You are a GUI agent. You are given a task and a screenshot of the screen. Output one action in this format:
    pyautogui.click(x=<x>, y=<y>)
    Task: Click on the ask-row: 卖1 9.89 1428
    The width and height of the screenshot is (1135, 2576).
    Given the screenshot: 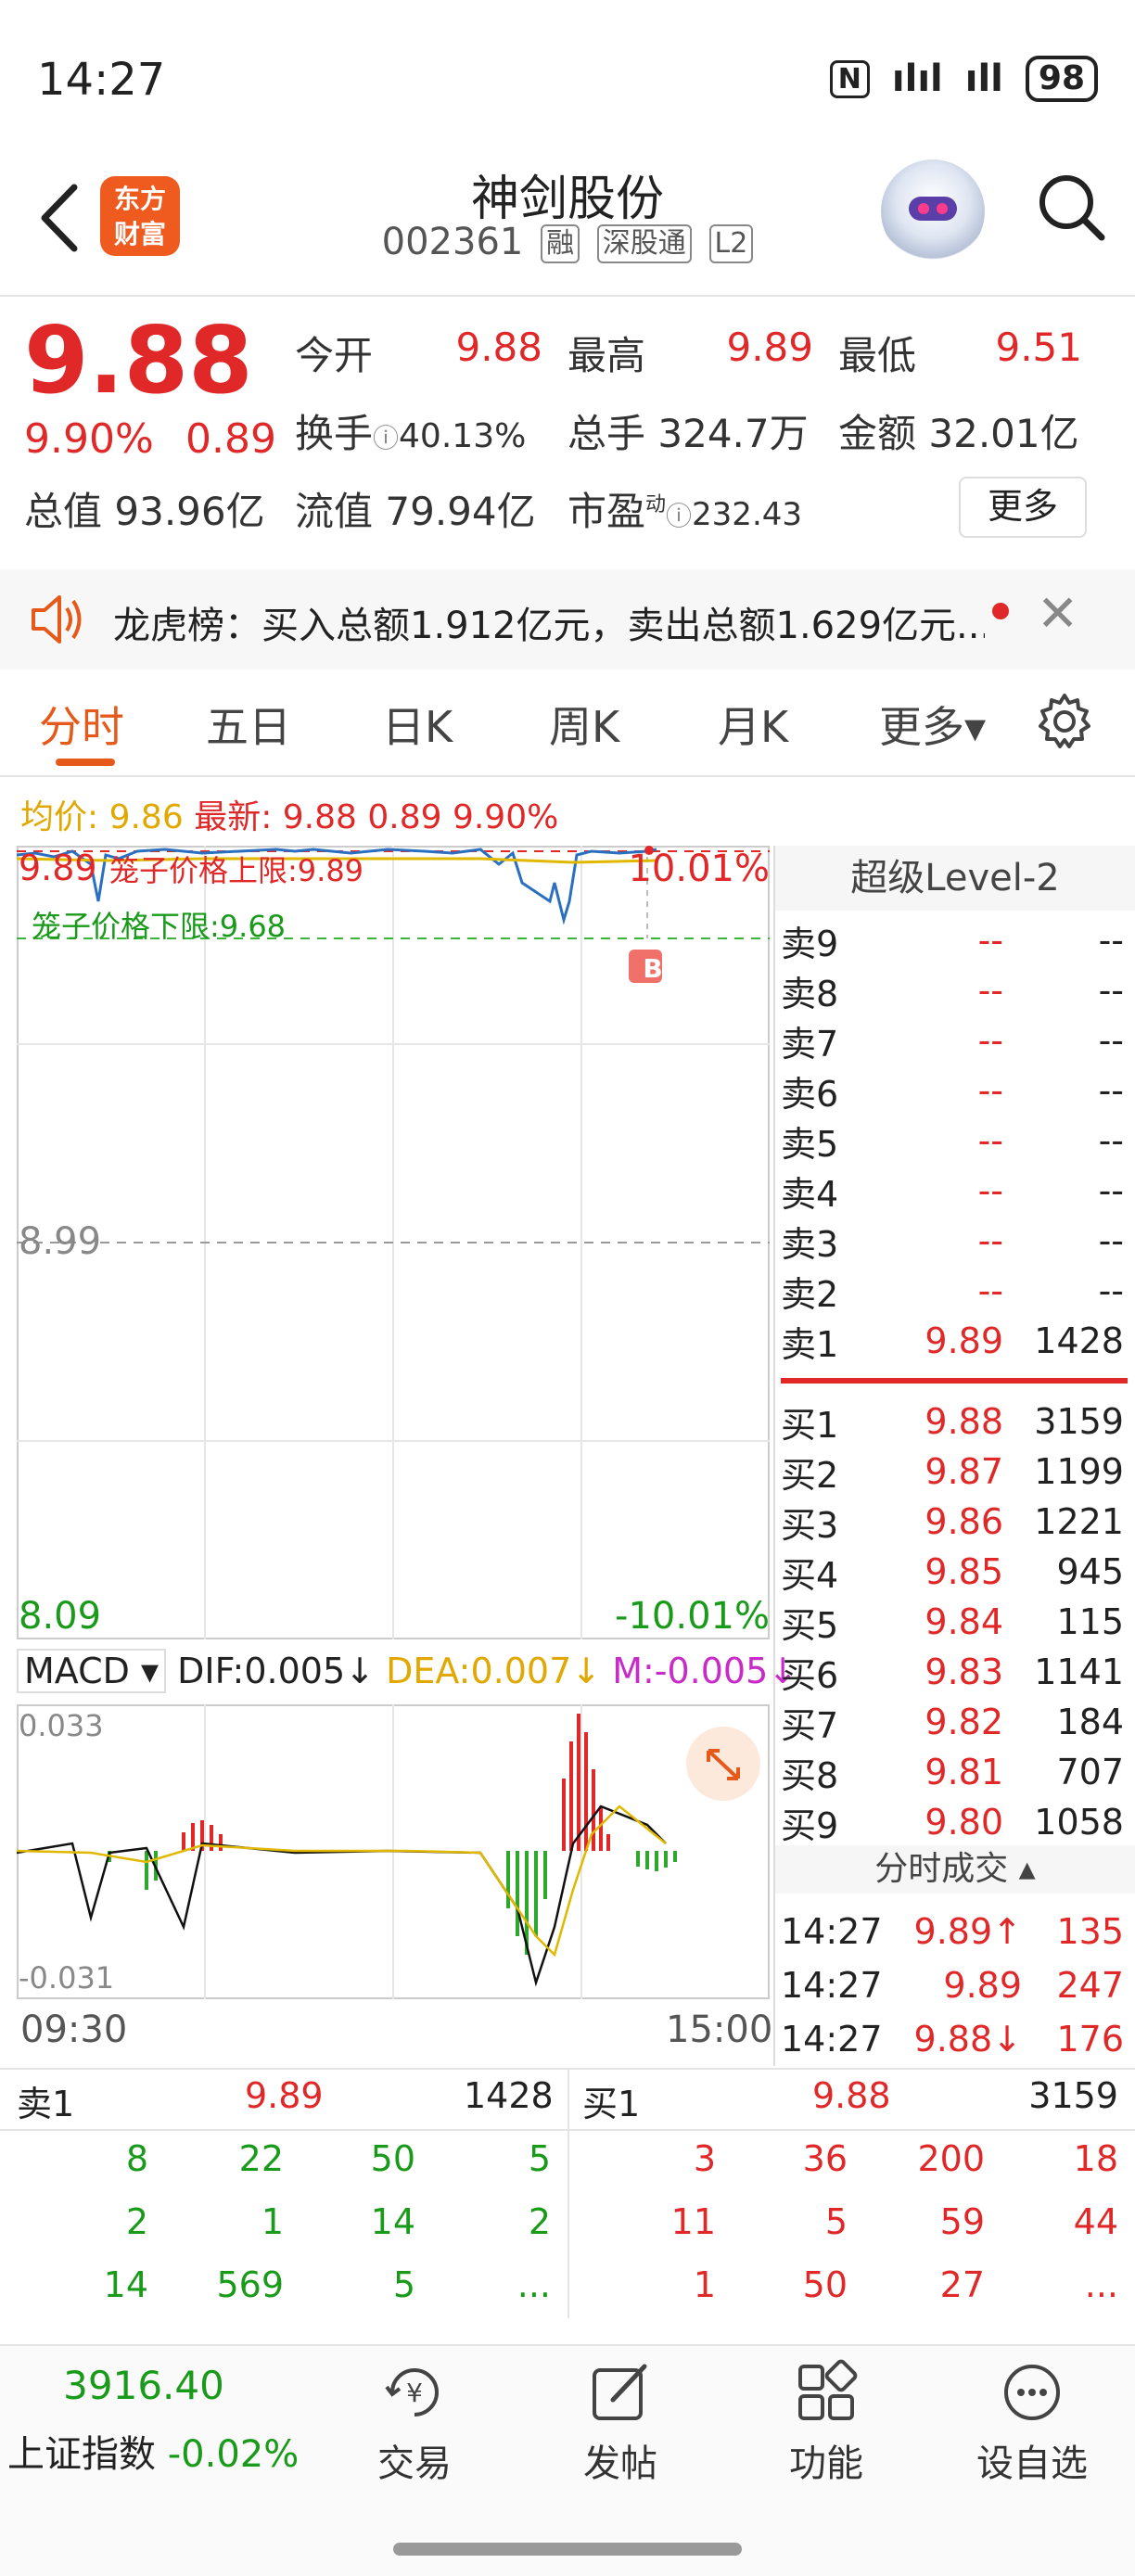 What is the action you would take?
    pyautogui.click(x=957, y=1341)
    